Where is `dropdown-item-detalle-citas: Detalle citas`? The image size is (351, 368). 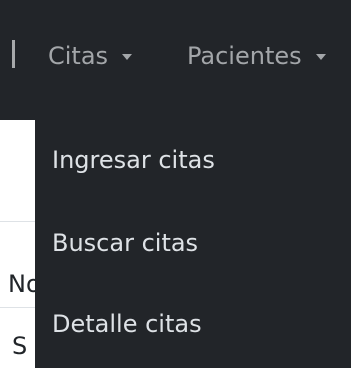
dropdown-item-detalle-citas: Detalle citas is located at coordinates (127, 324).